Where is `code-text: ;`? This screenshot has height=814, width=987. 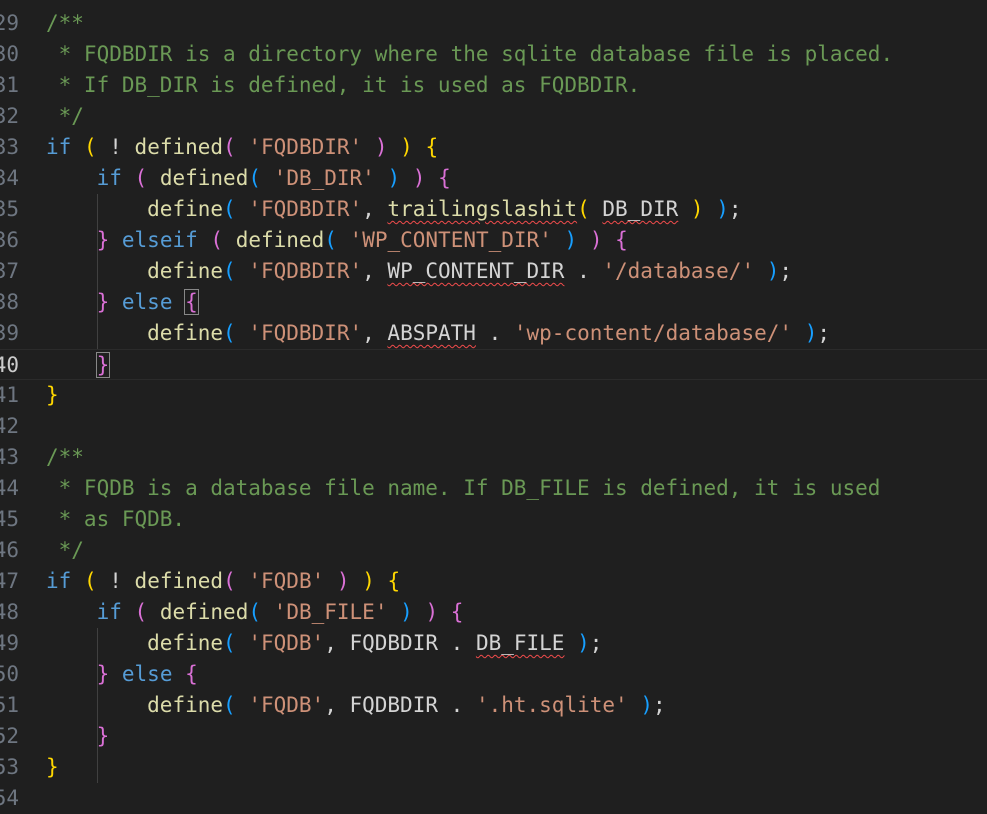
code-text: ; is located at coordinates (823, 333).